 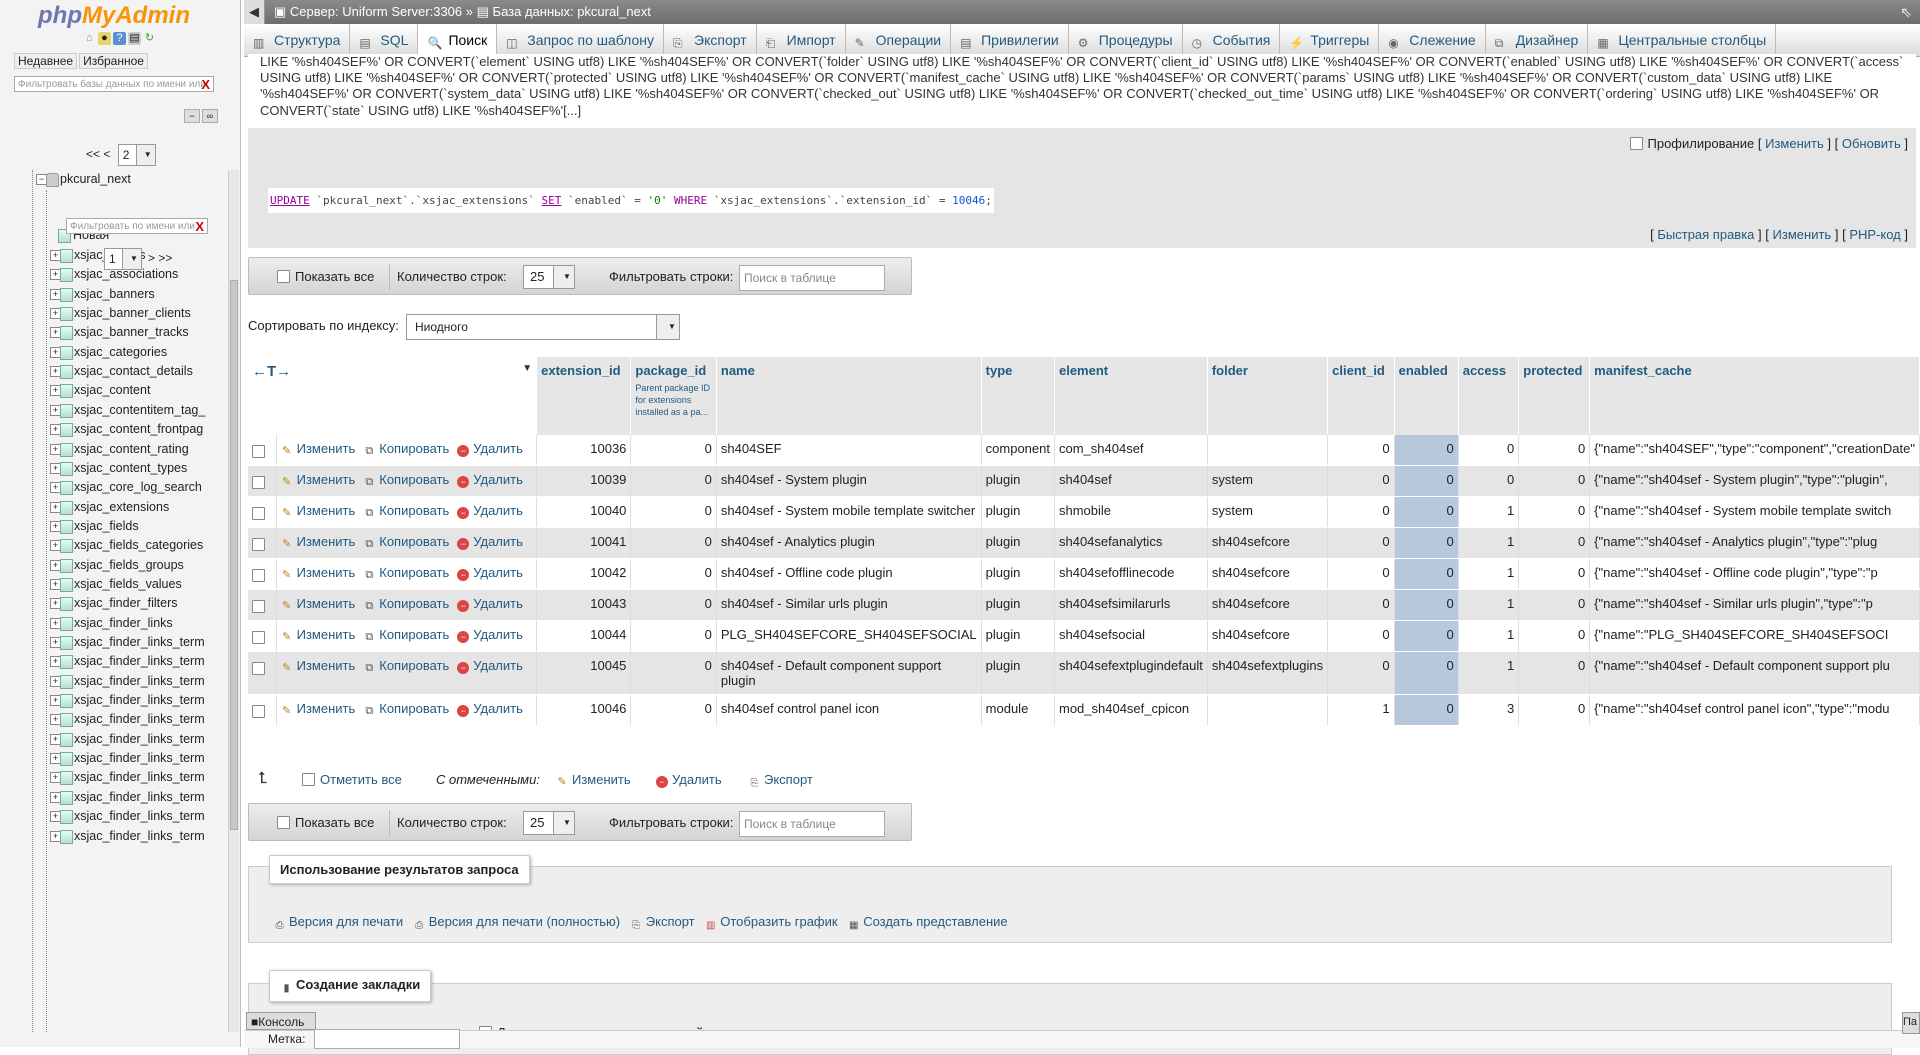 What do you see at coordinates (849, 605) in the screenshot?
I see `cell-name: sh404sef - Similar urls plugin` at bounding box center [849, 605].